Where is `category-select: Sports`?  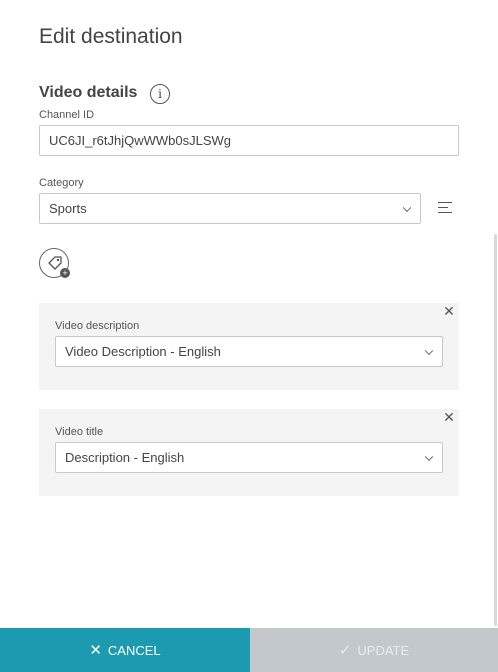 category-select: Sports is located at coordinates (230, 208).